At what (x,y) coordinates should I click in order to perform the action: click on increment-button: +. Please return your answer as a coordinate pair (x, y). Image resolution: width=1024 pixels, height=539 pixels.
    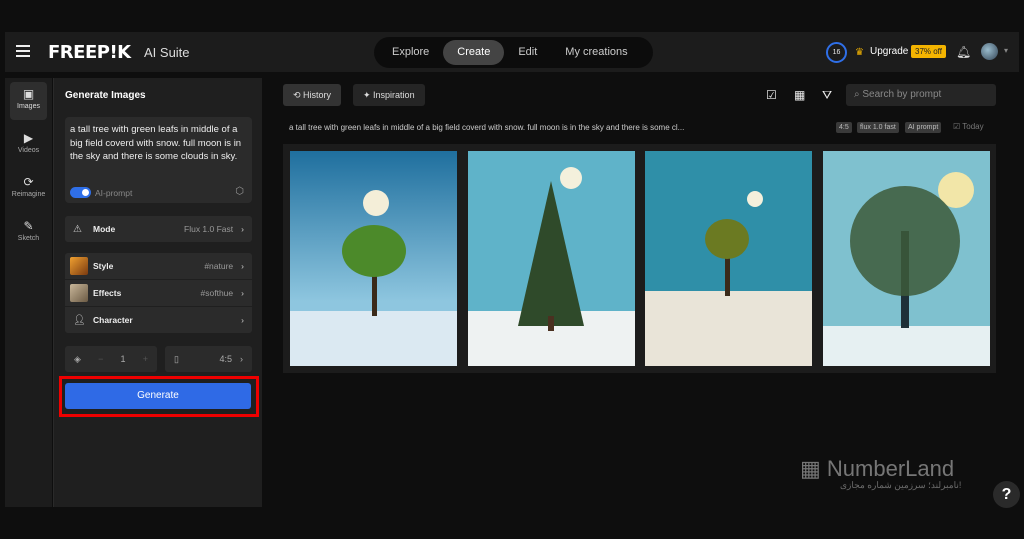
    Looking at the image, I should click on (145, 359).